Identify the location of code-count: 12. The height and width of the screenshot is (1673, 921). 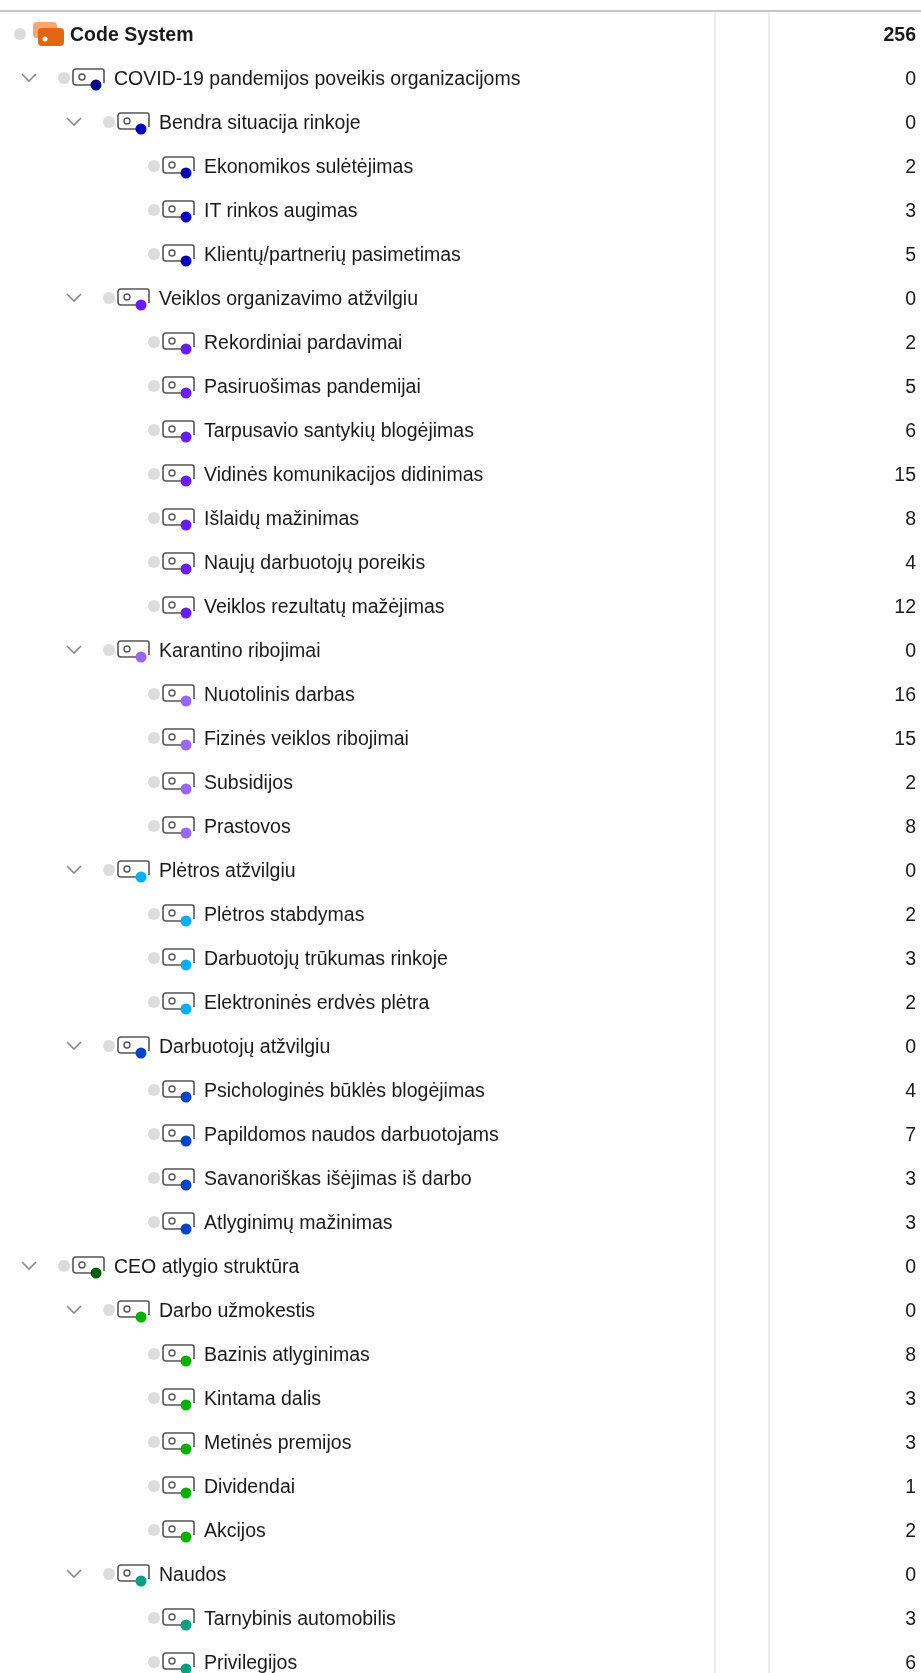
(905, 606).